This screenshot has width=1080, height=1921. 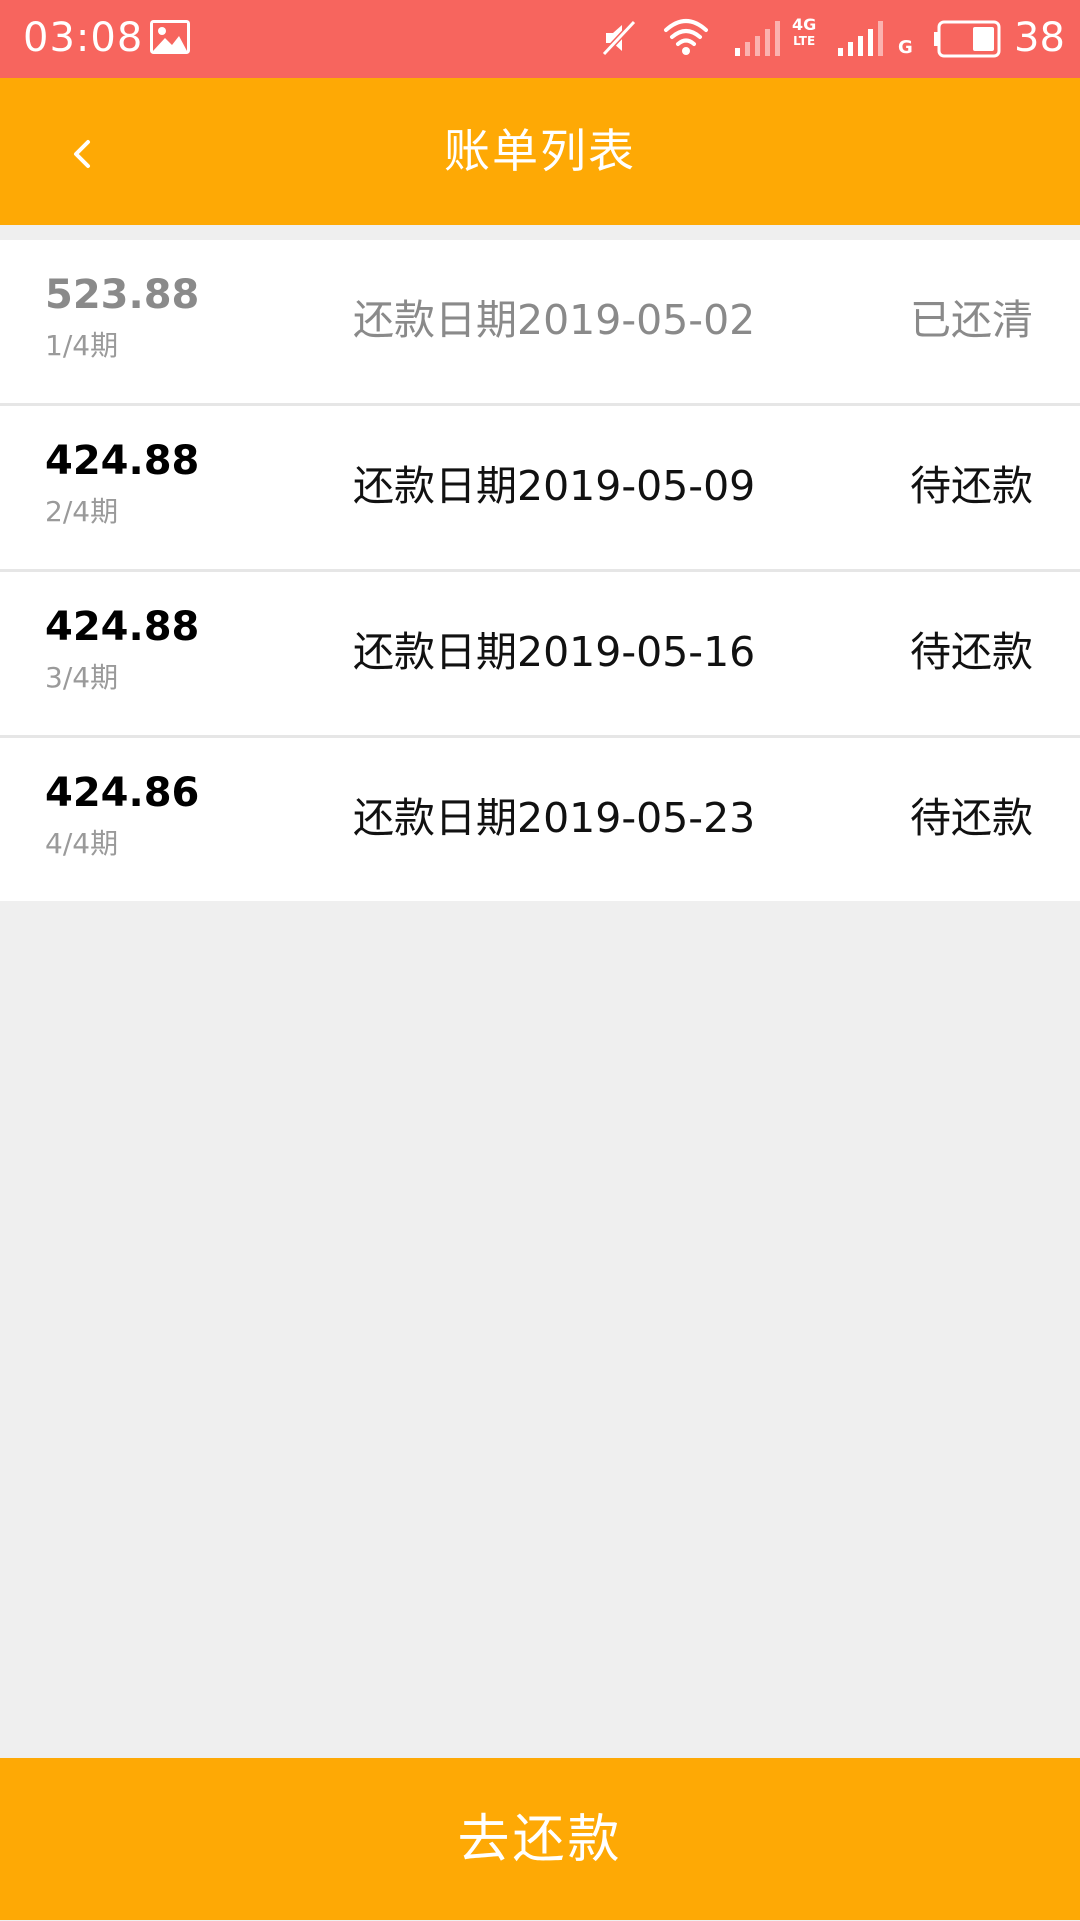 I want to click on back-button, so click(x=86, y=153).